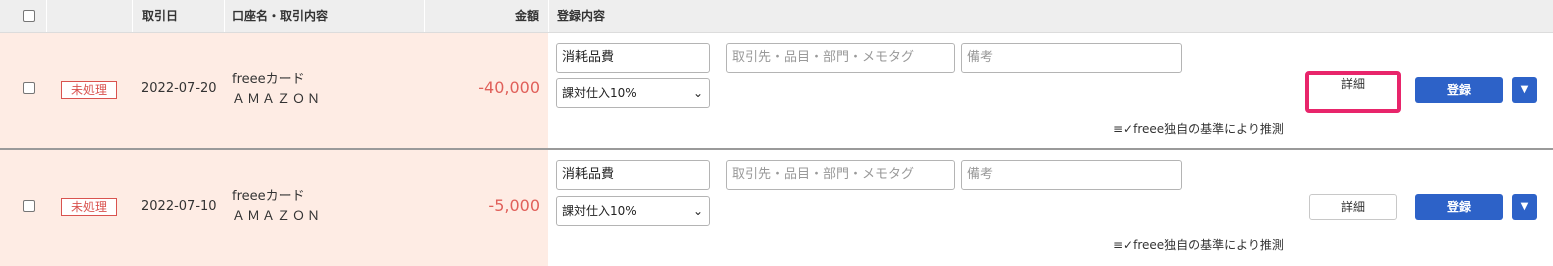 This screenshot has width=1553, height=266. What do you see at coordinates (29, 16) in the screenshot?
I see `select-all-checkbox` at bounding box center [29, 16].